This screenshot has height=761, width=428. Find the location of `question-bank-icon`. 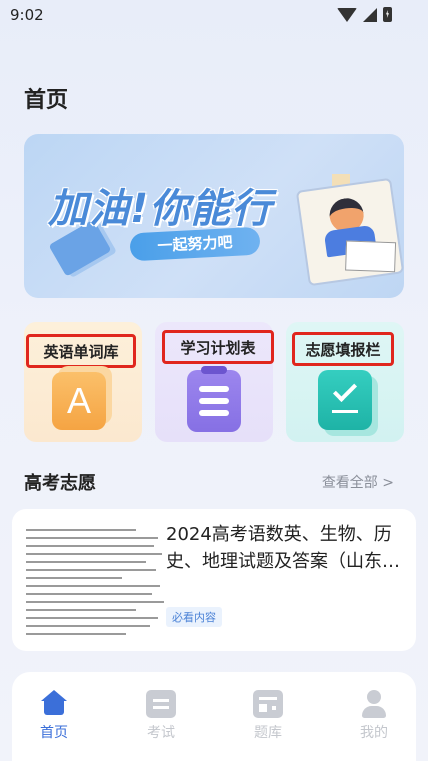

question-bank-icon is located at coordinates (268, 704).